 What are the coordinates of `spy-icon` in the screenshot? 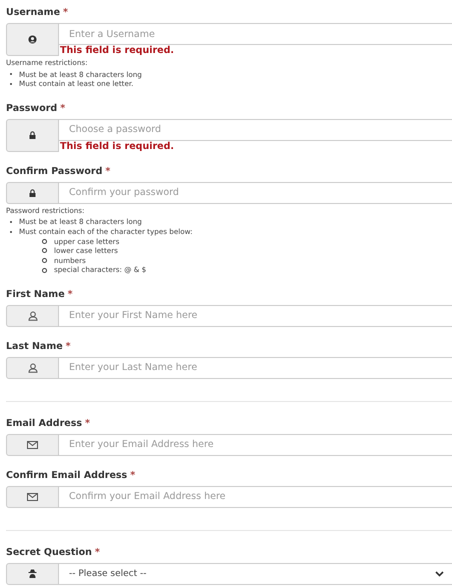 It's located at (32, 573).